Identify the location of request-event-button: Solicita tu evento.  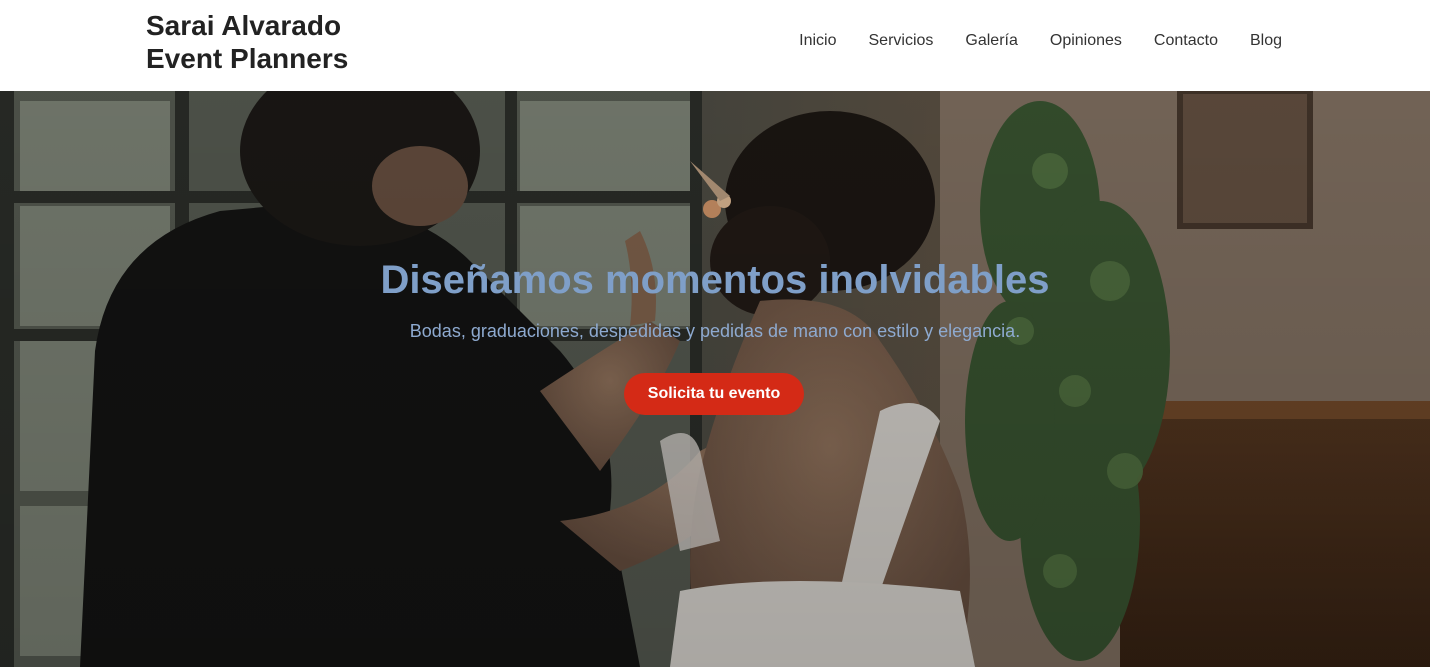
(714, 394).